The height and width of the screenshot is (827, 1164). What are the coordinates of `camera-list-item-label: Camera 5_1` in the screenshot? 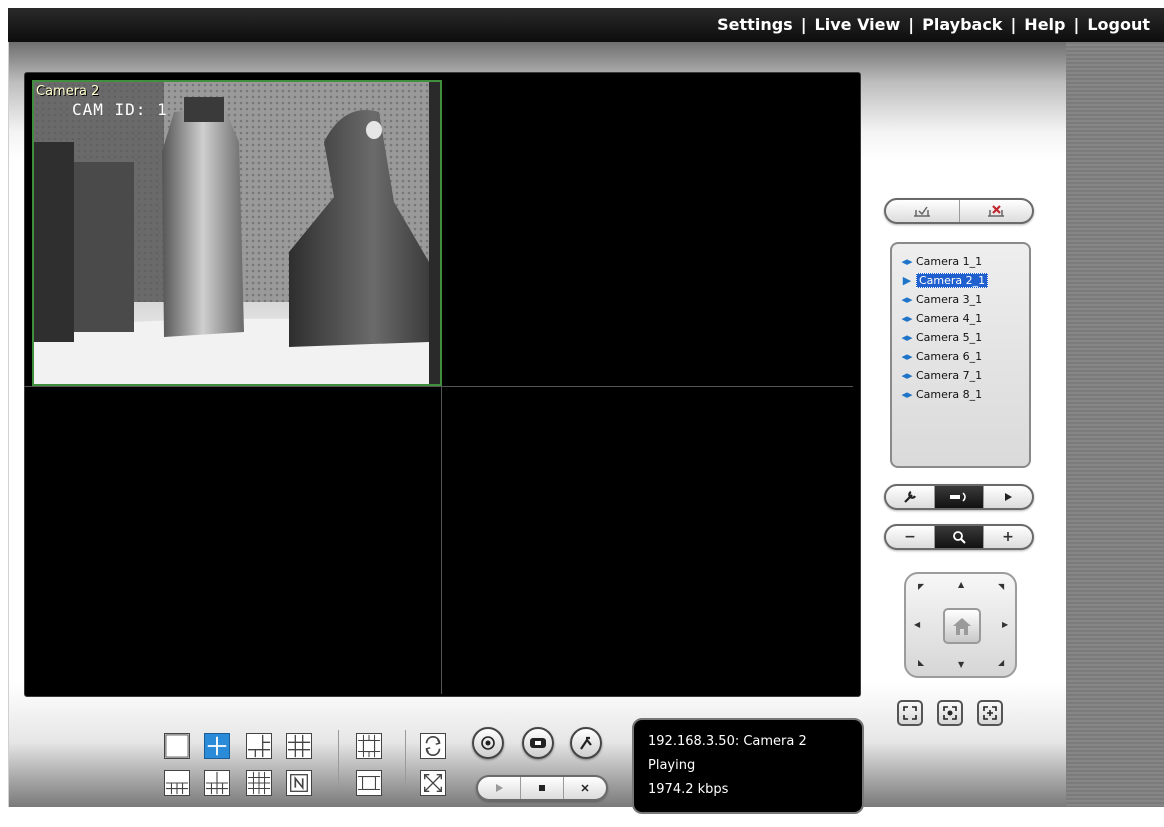 It's located at (949, 337).